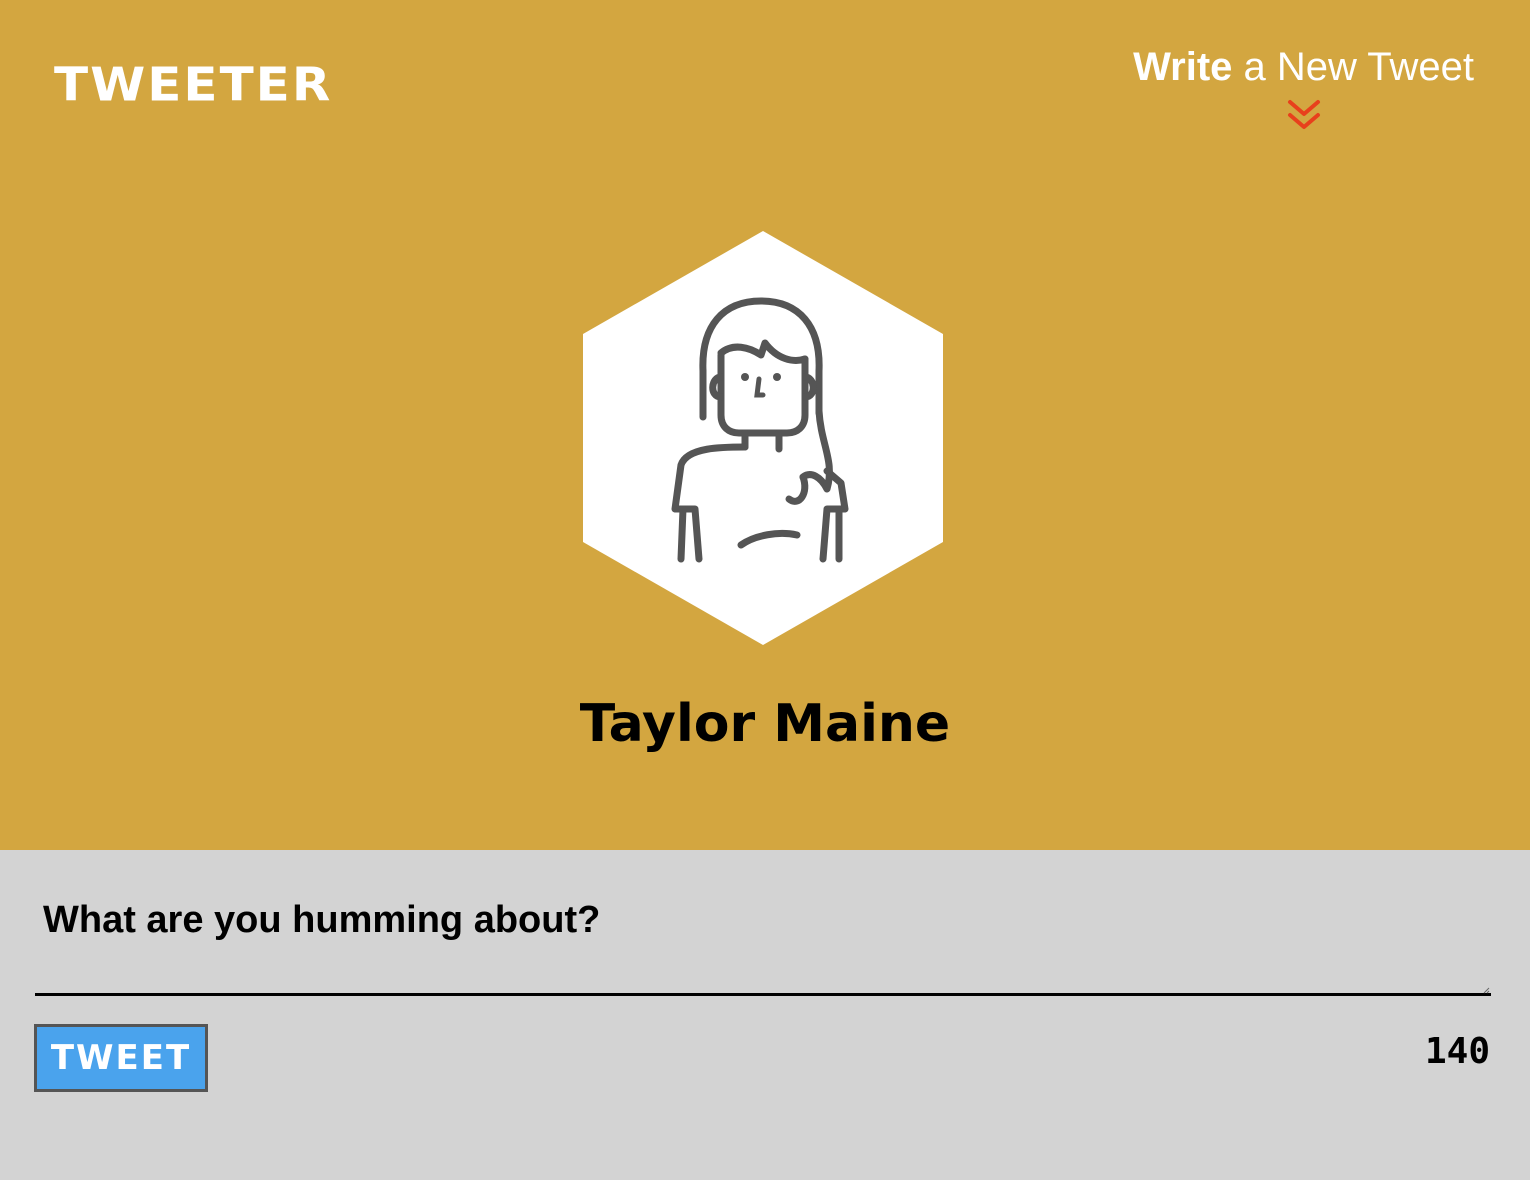 The height and width of the screenshot is (1180, 1530). What do you see at coordinates (121, 1058) in the screenshot?
I see `tweet-submit-button: TWEET` at bounding box center [121, 1058].